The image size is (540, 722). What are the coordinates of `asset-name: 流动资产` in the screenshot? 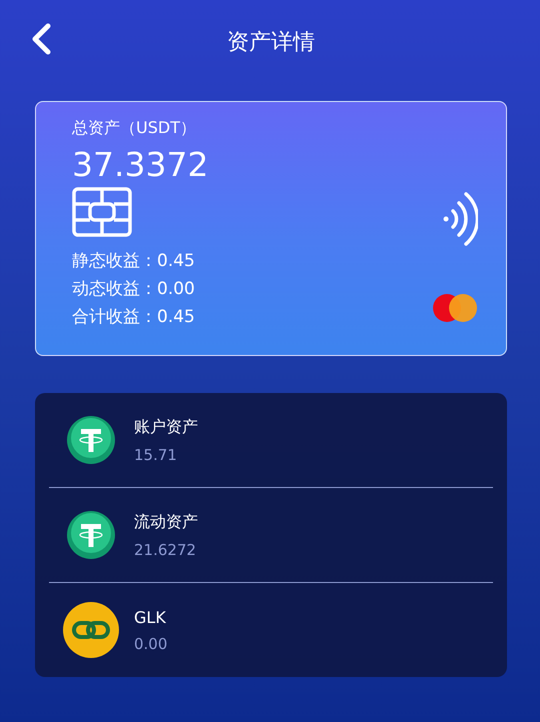 It's located at (166, 522).